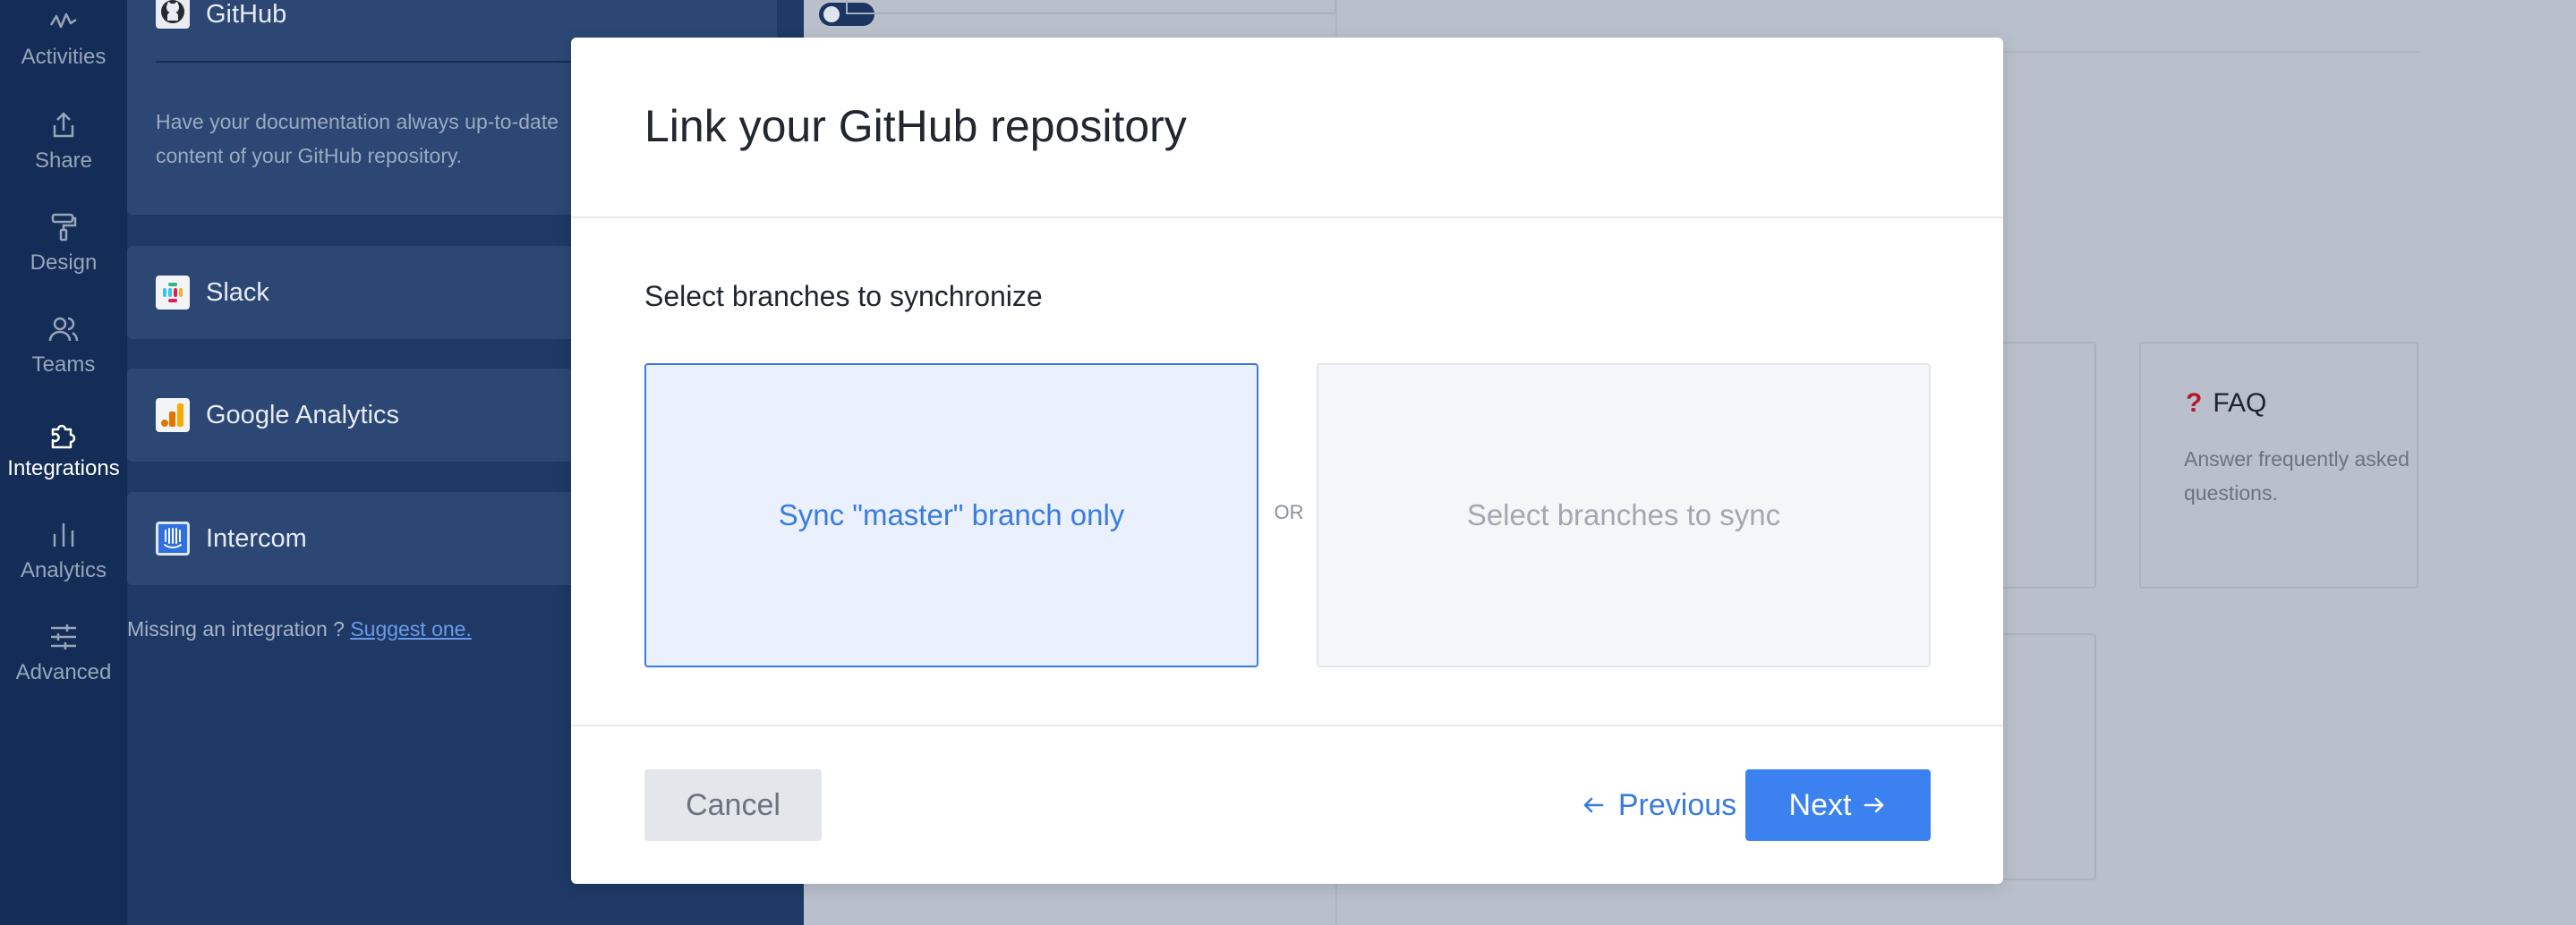 Image resolution: width=2576 pixels, height=925 pixels. I want to click on google-analytics-title: Google Analytics, so click(303, 415).